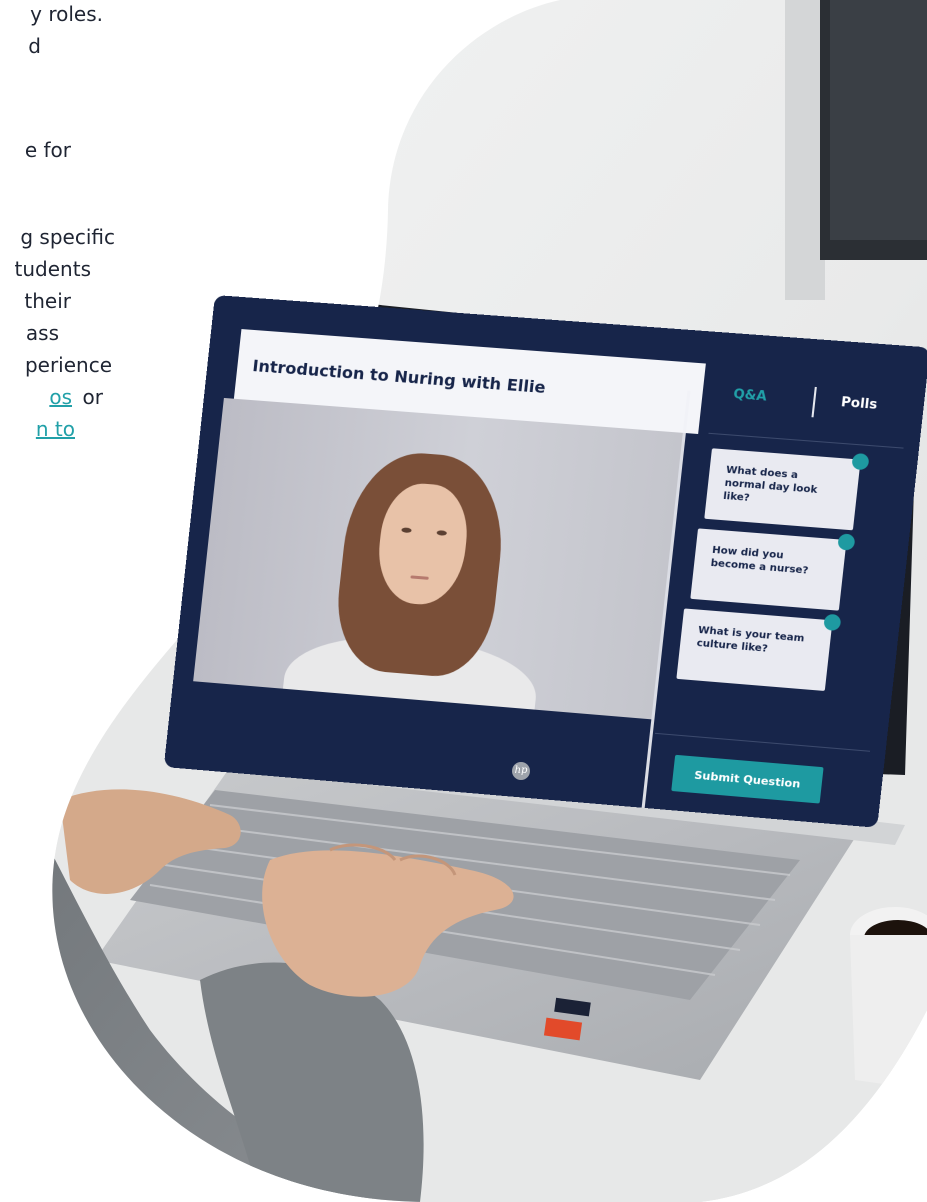 Image resolution: width=927 pixels, height=1202 pixels. Describe the element at coordinates (759, 560) in the screenshot. I see `question-text: How did you become a nurse?` at that location.